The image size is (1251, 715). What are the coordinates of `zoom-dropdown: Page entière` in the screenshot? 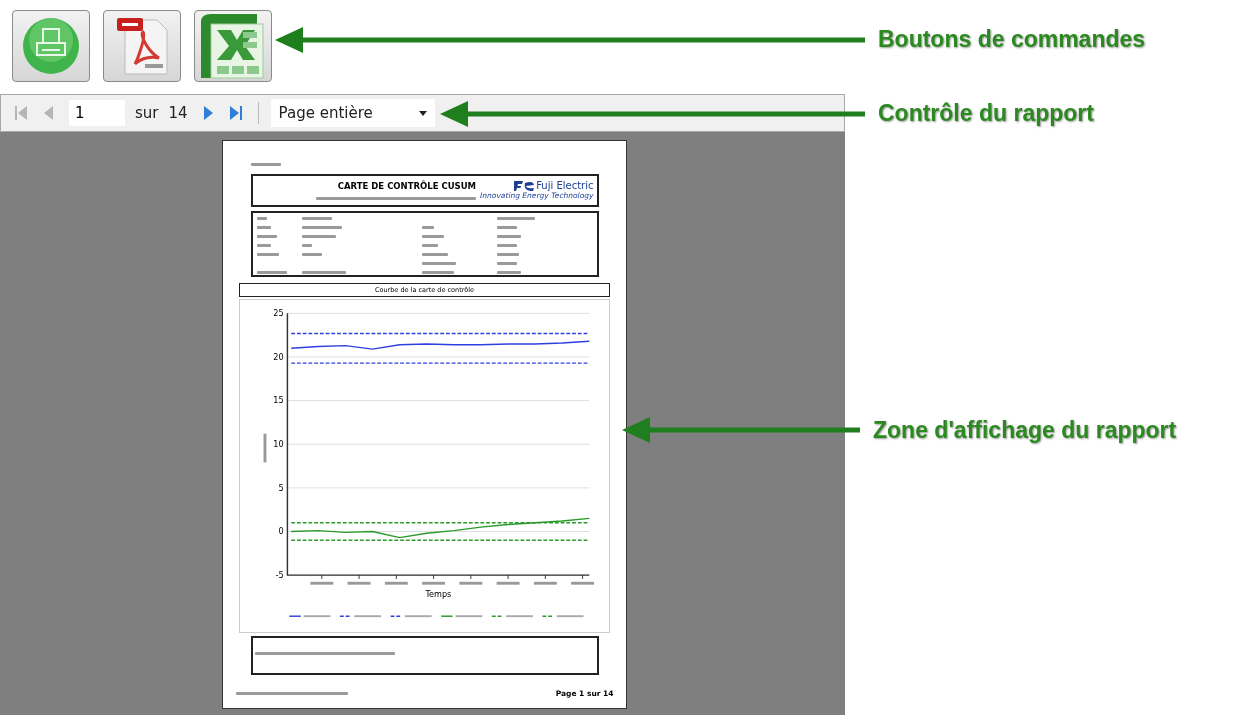 It's located at (352, 113).